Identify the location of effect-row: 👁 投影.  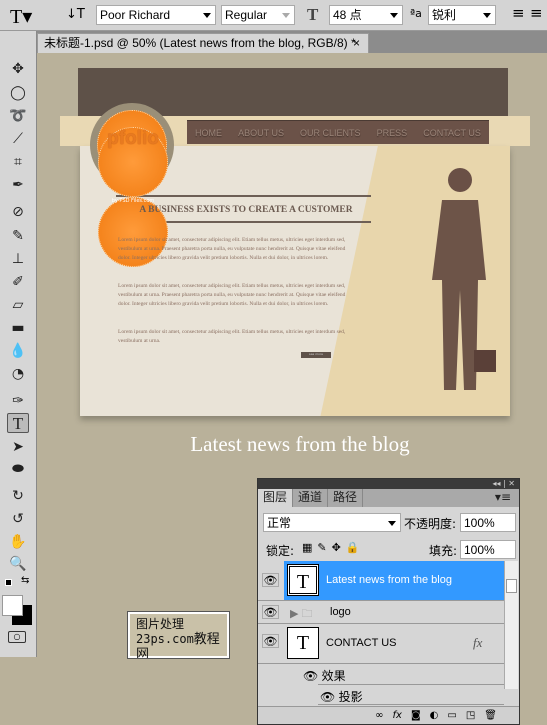
(411, 694).